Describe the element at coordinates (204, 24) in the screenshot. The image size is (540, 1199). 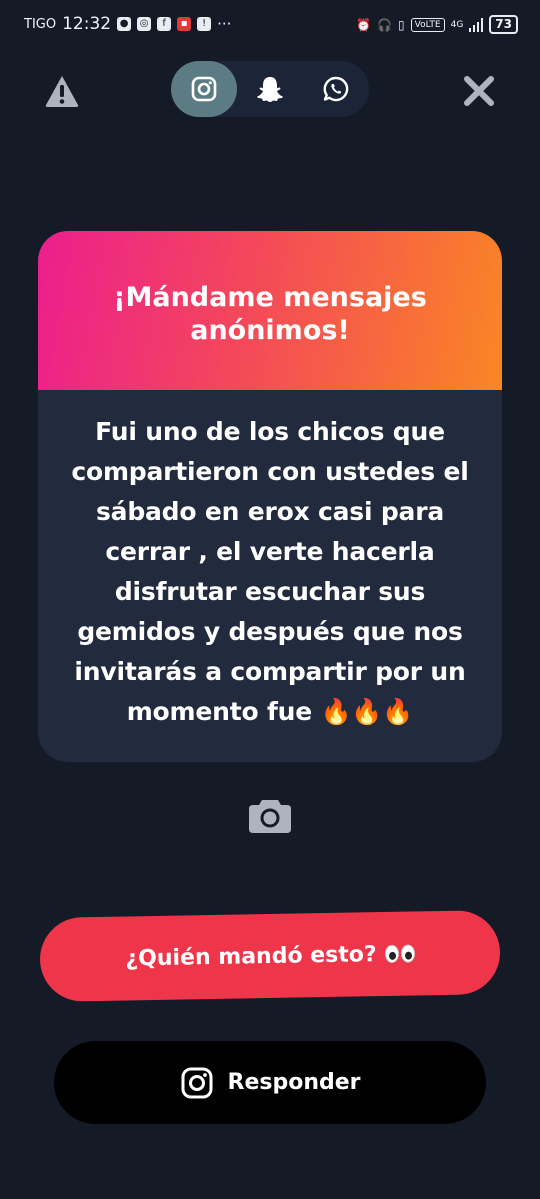
I see `alert-notification-icon: !` at that location.